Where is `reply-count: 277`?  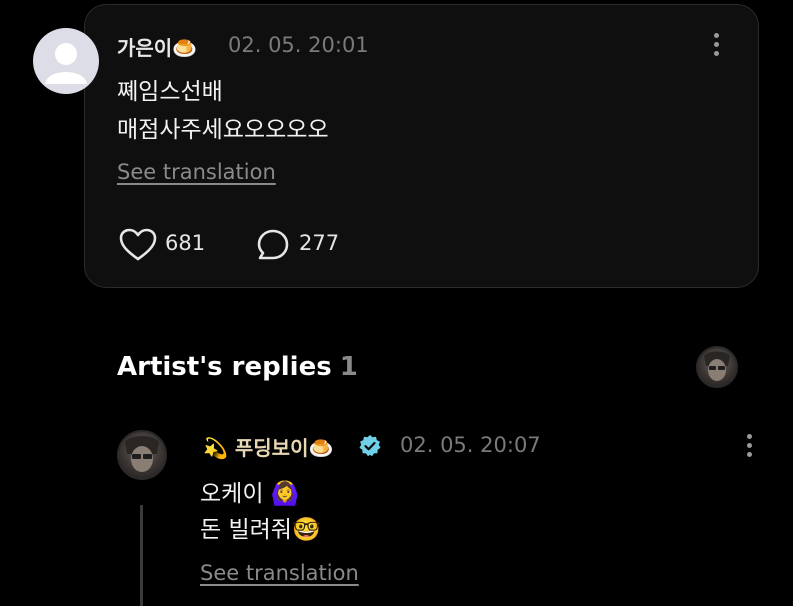
reply-count: 277 is located at coordinates (319, 243).